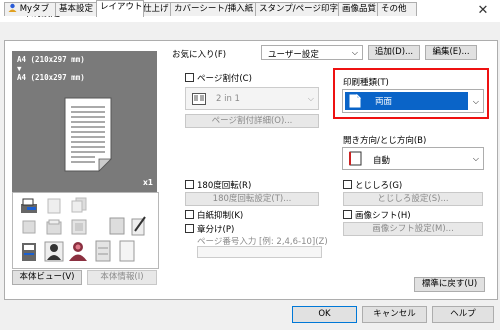 This screenshot has width=500, height=330. What do you see at coordinates (224, 186) in the screenshot?
I see `rotate-180-label: 180度回転(R)` at bounding box center [224, 186].